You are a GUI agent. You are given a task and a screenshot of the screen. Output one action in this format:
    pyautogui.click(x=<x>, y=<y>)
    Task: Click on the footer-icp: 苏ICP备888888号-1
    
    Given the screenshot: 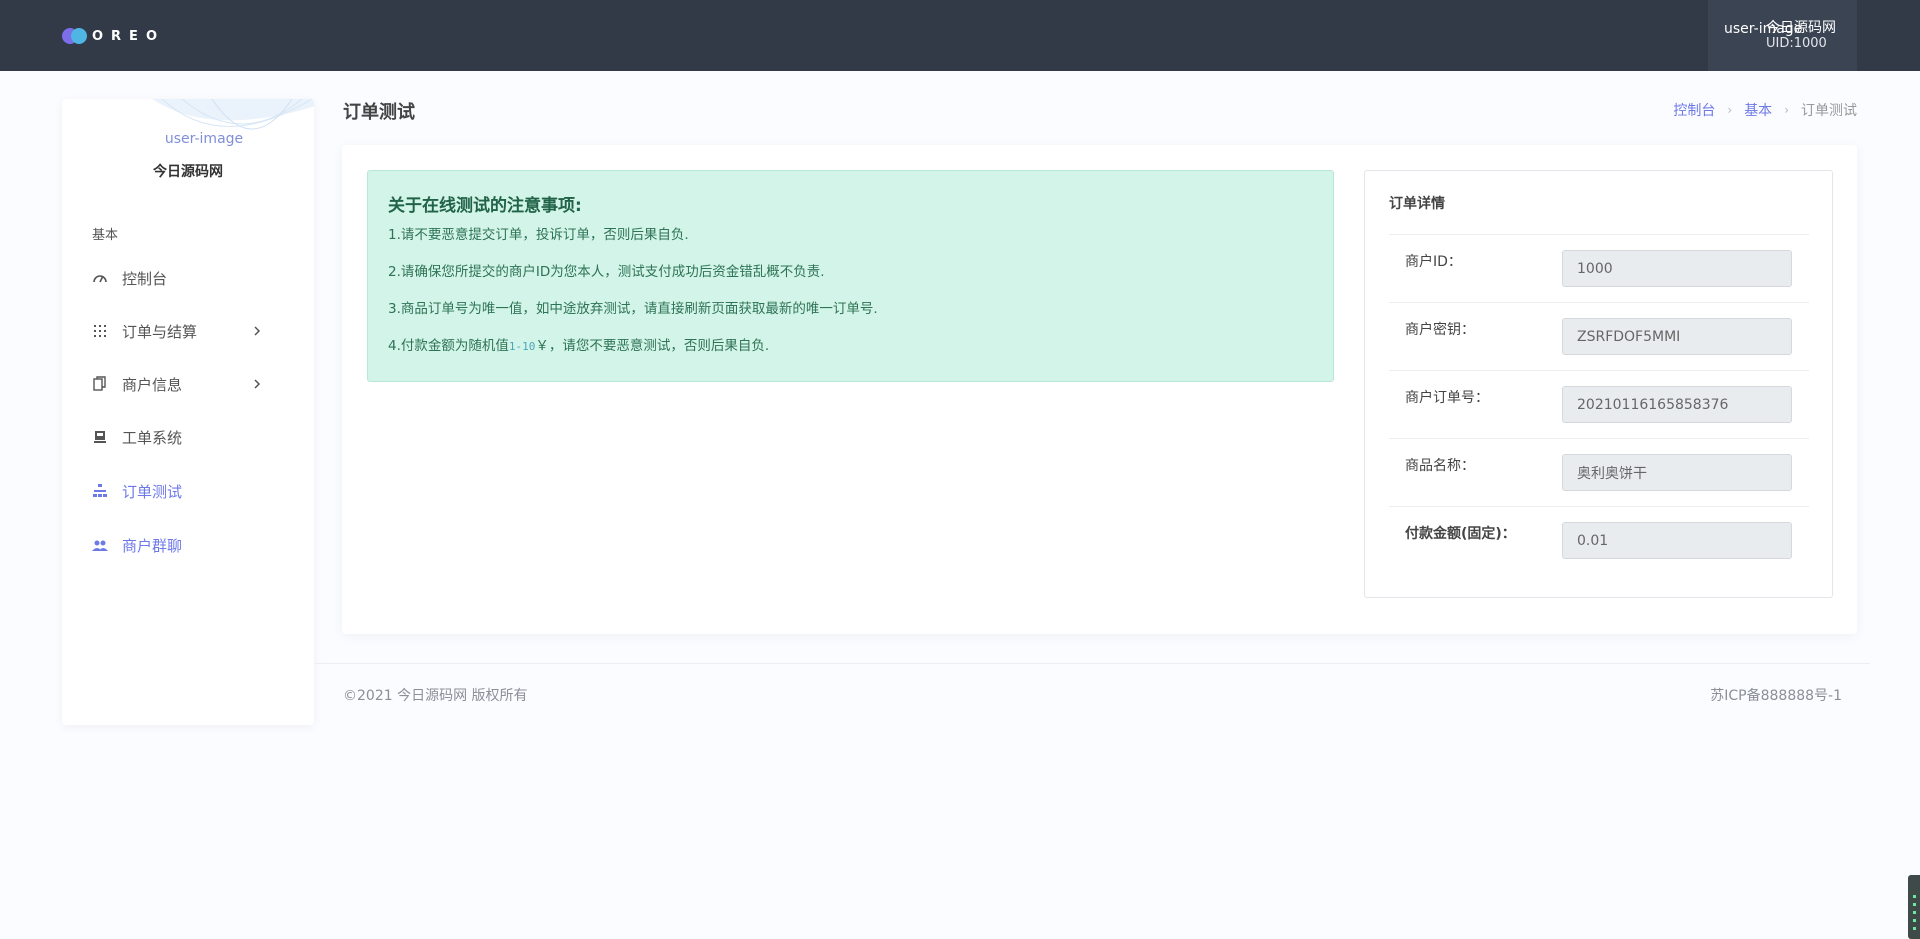 What is the action you would take?
    pyautogui.click(x=1776, y=695)
    